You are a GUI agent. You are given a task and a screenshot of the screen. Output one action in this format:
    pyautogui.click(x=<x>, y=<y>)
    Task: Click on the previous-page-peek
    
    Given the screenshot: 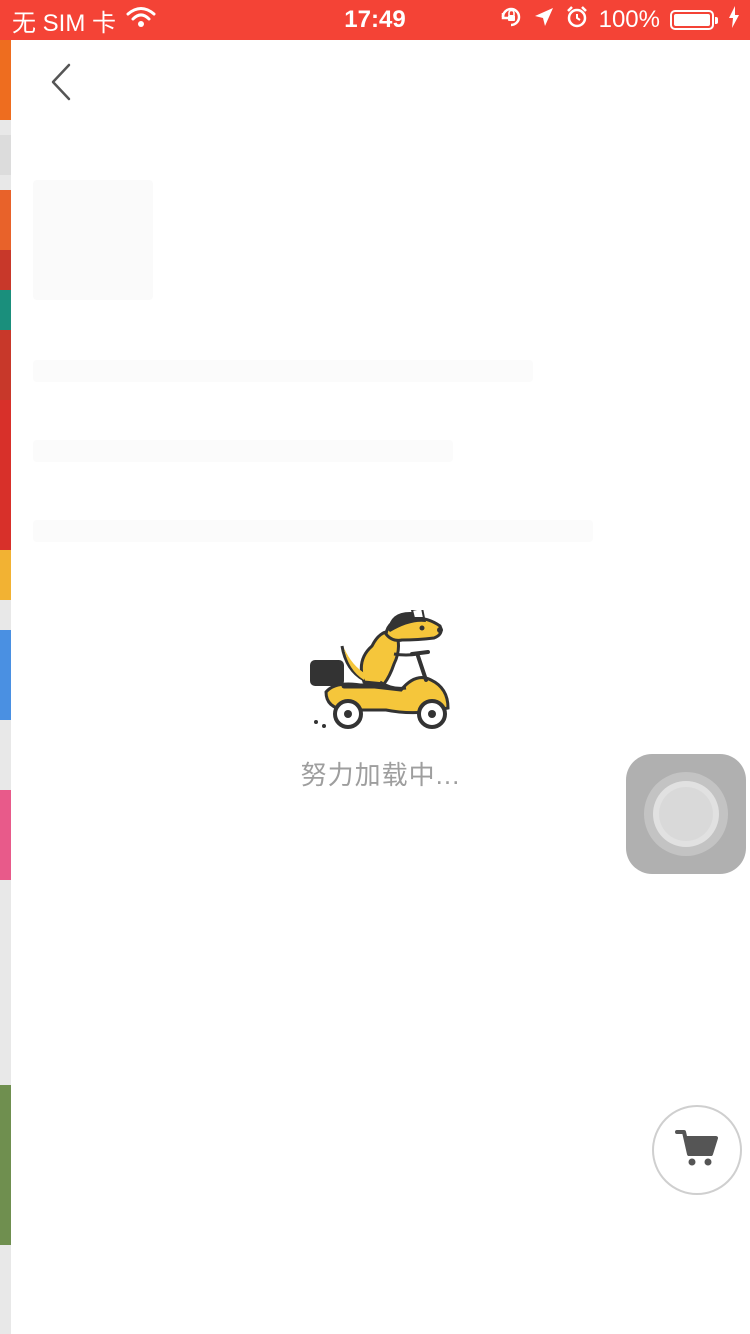 What is the action you would take?
    pyautogui.click(x=5, y=687)
    